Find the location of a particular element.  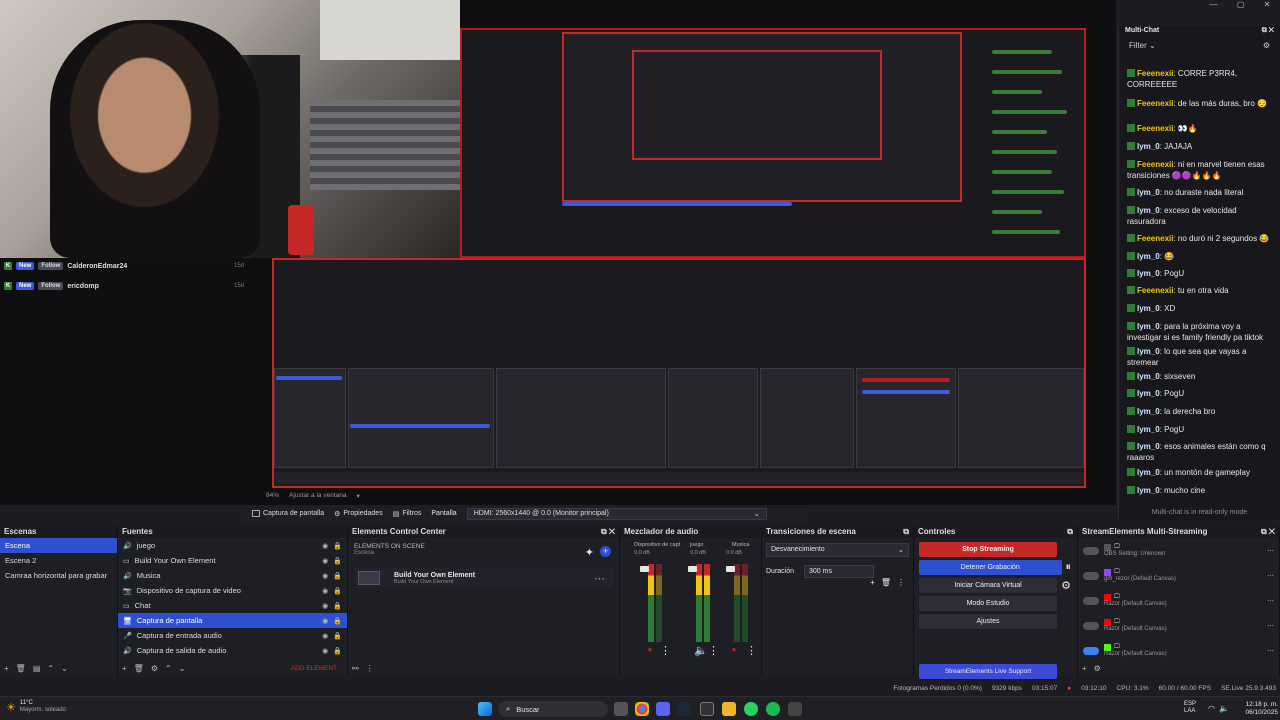

link-icon: ⚯ is located at coordinates (355, 668).